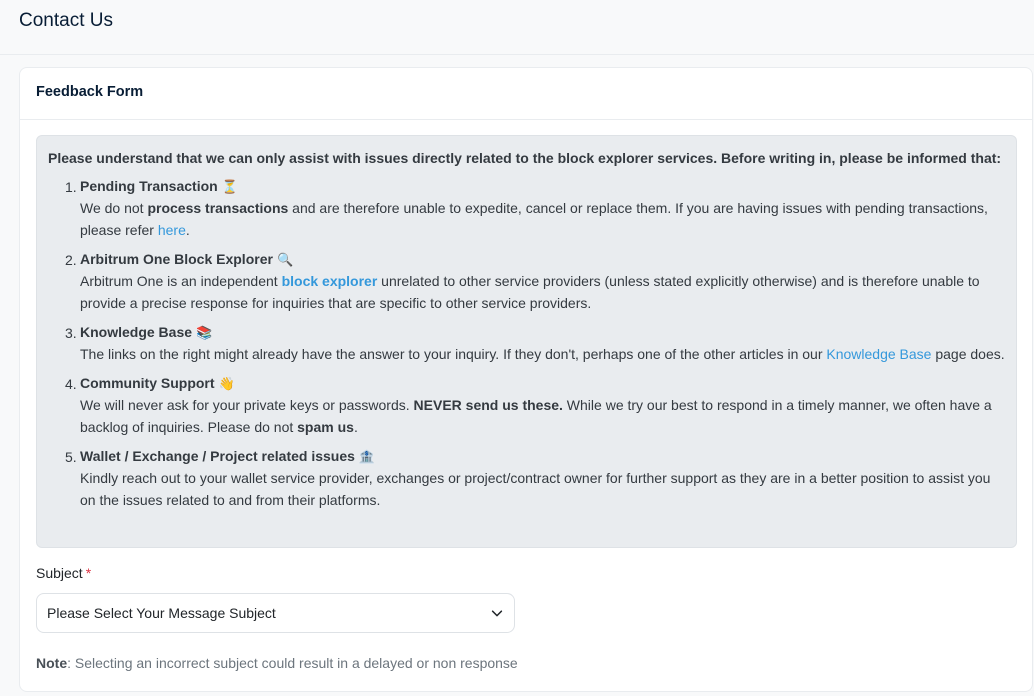  Describe the element at coordinates (114, 208) in the screenshot. I see `item-text: We do not` at that location.